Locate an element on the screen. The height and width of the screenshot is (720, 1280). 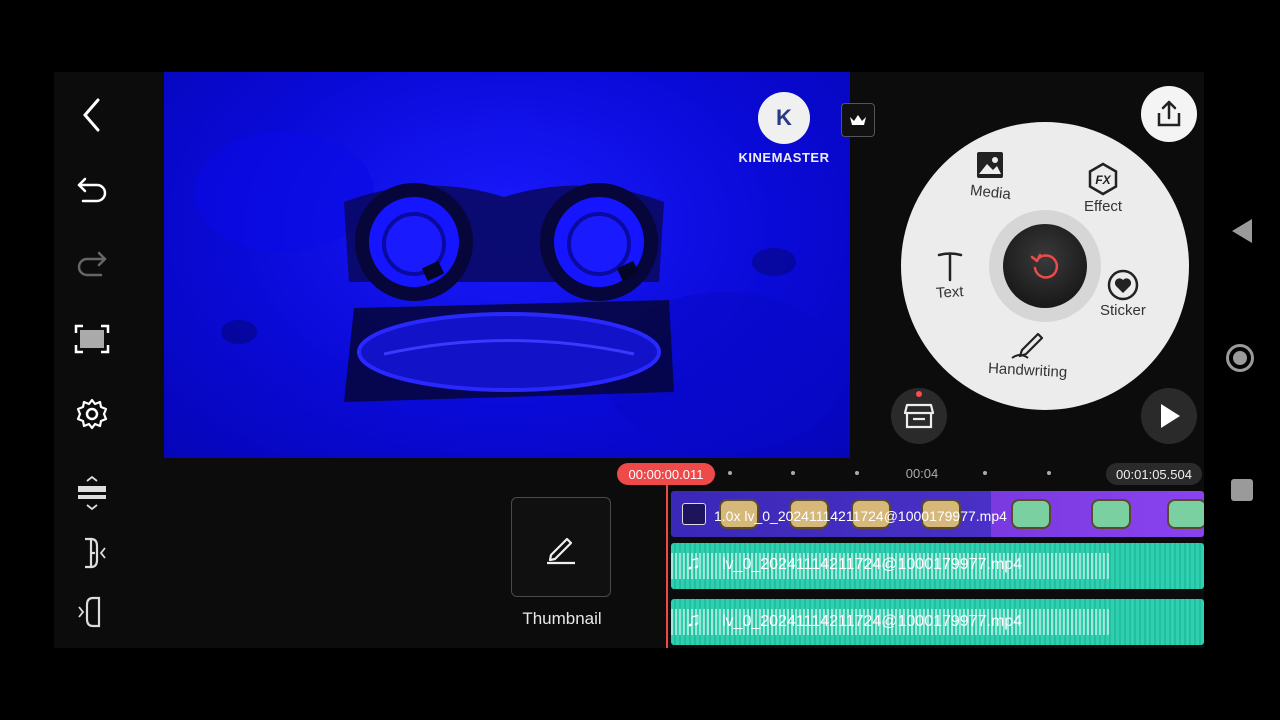
fullscreen-button is located at coordinates (92, 339).